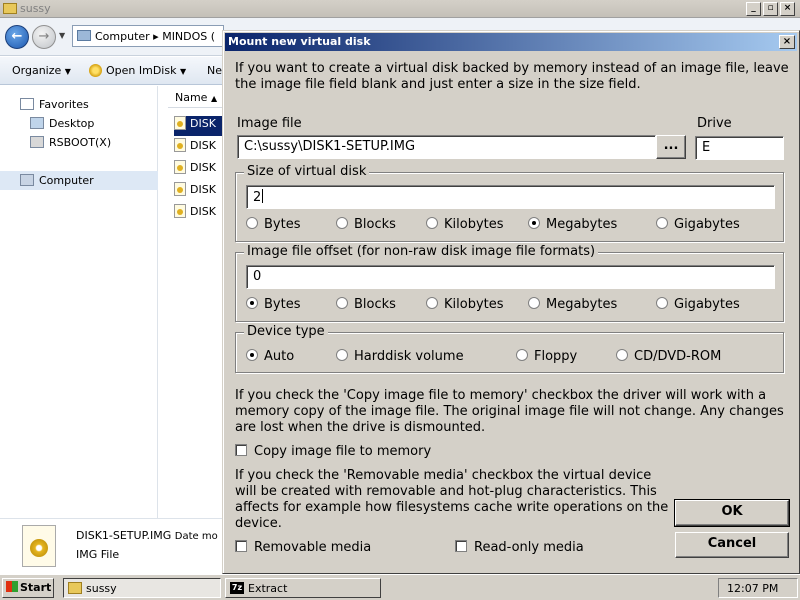 Image resolution: width=800 pixels, height=600 pixels. I want to click on dialog-titlebar: Mount new virtual disk ×, so click(511, 42).